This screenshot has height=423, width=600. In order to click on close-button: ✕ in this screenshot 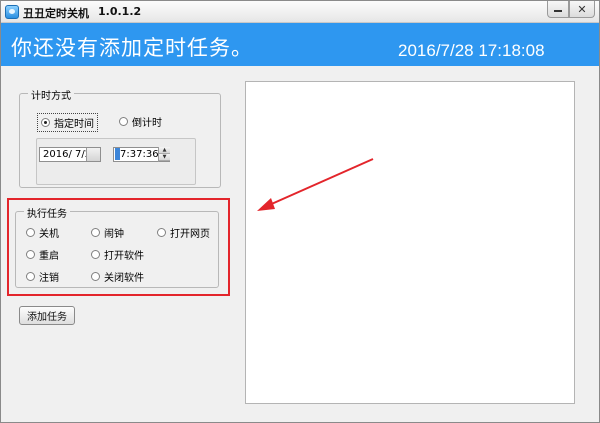, I will do `click(582, 9)`.